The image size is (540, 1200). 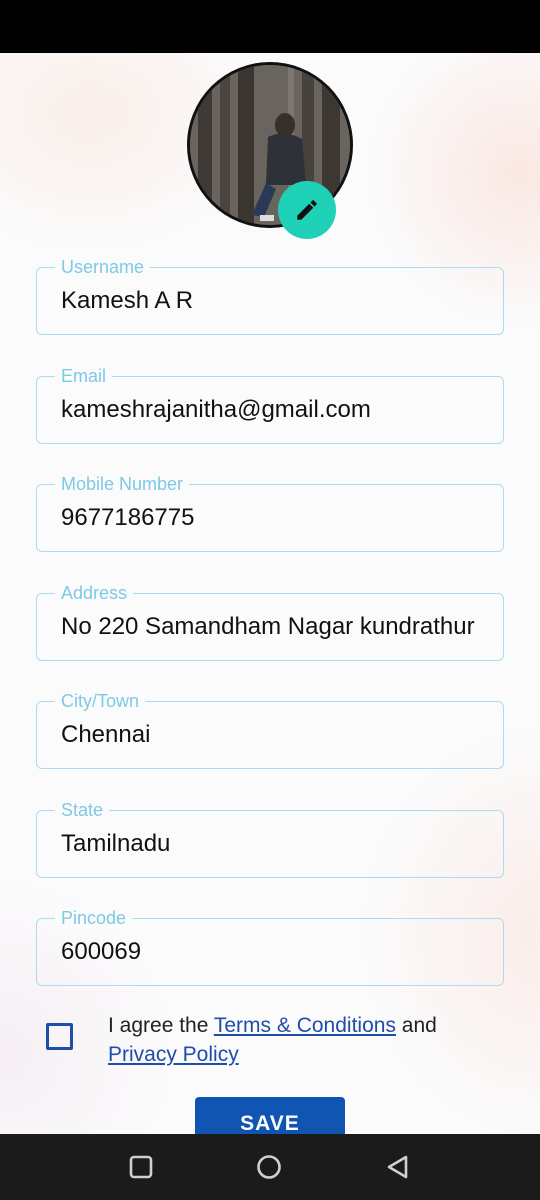 I want to click on mobile-label: Mobile Number, so click(x=122, y=484).